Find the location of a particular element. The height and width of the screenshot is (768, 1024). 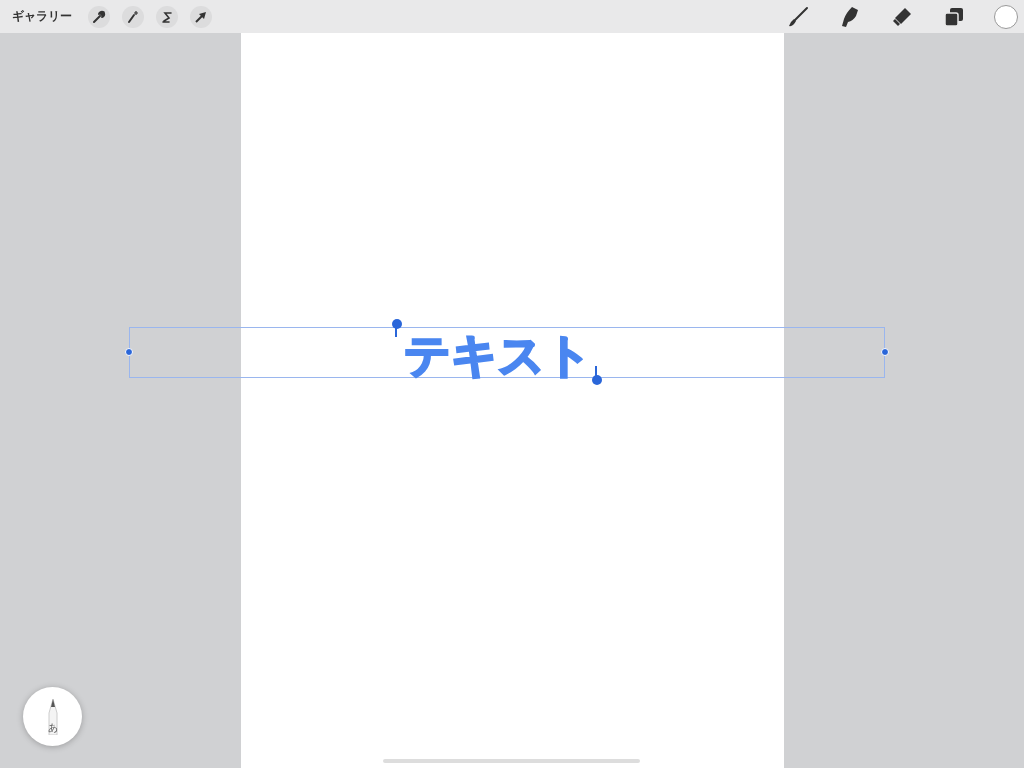

arrow-cursor-icon is located at coordinates (201, 16).